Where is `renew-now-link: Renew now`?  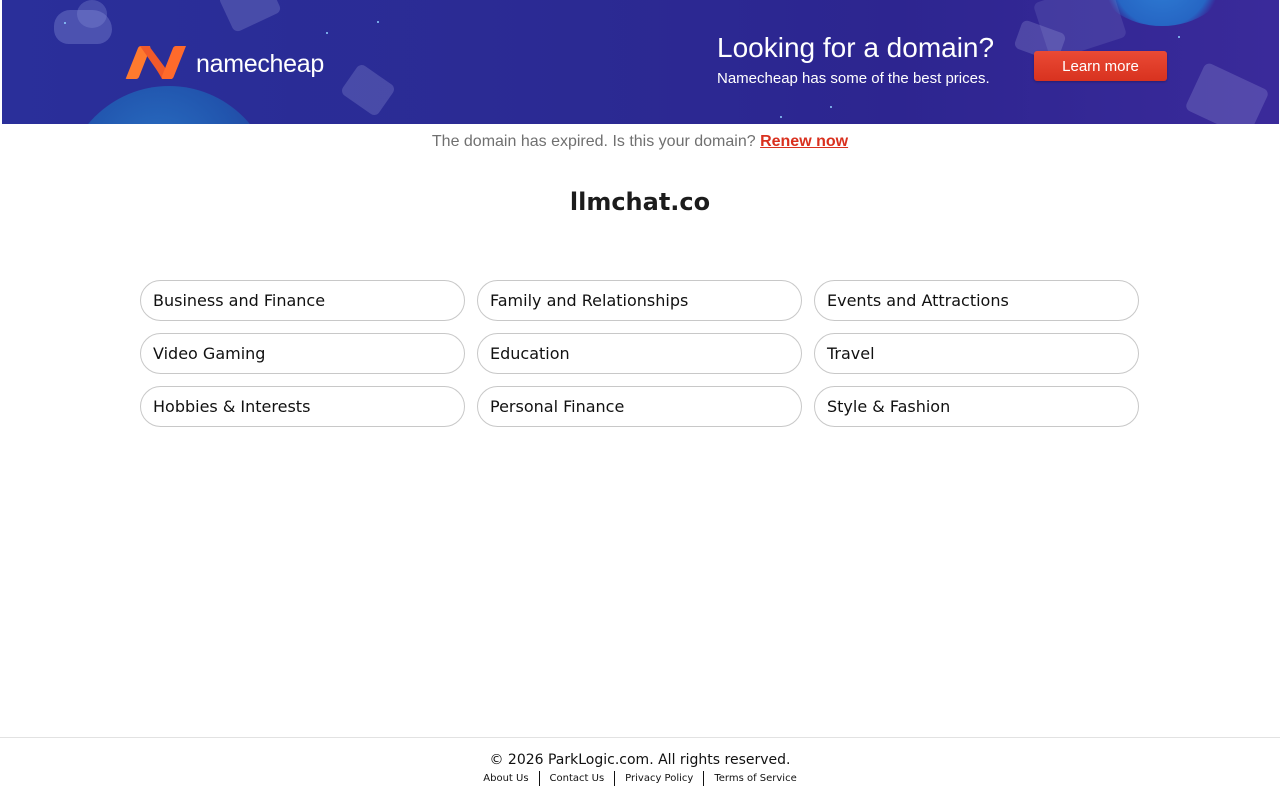
renew-now-link: Renew now is located at coordinates (804, 141).